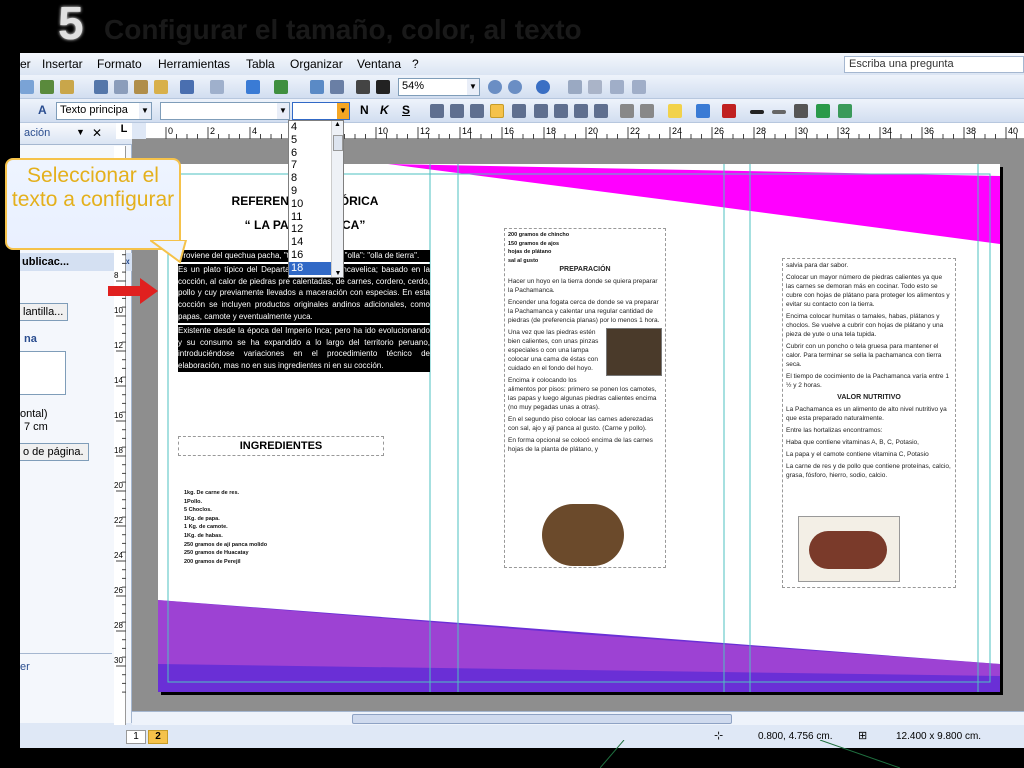 This screenshot has height=768, width=1024. I want to click on font-size-option: 4, so click(310, 127).